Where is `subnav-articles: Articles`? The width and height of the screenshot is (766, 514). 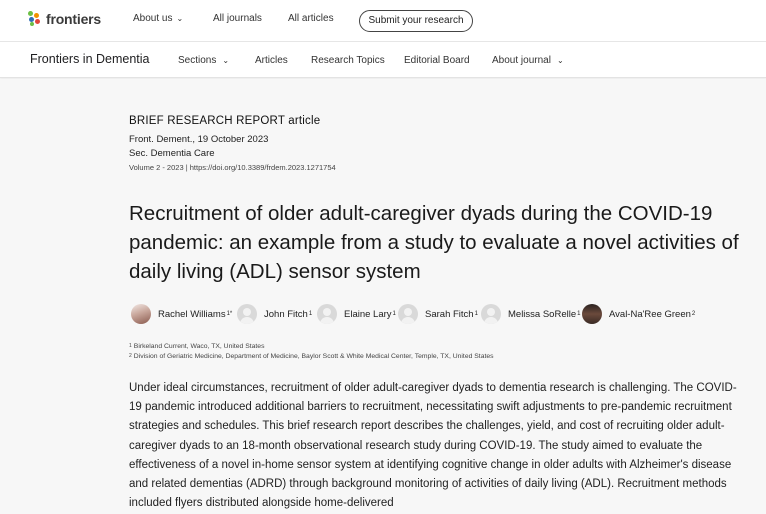
subnav-articles: Articles is located at coordinates (271, 60).